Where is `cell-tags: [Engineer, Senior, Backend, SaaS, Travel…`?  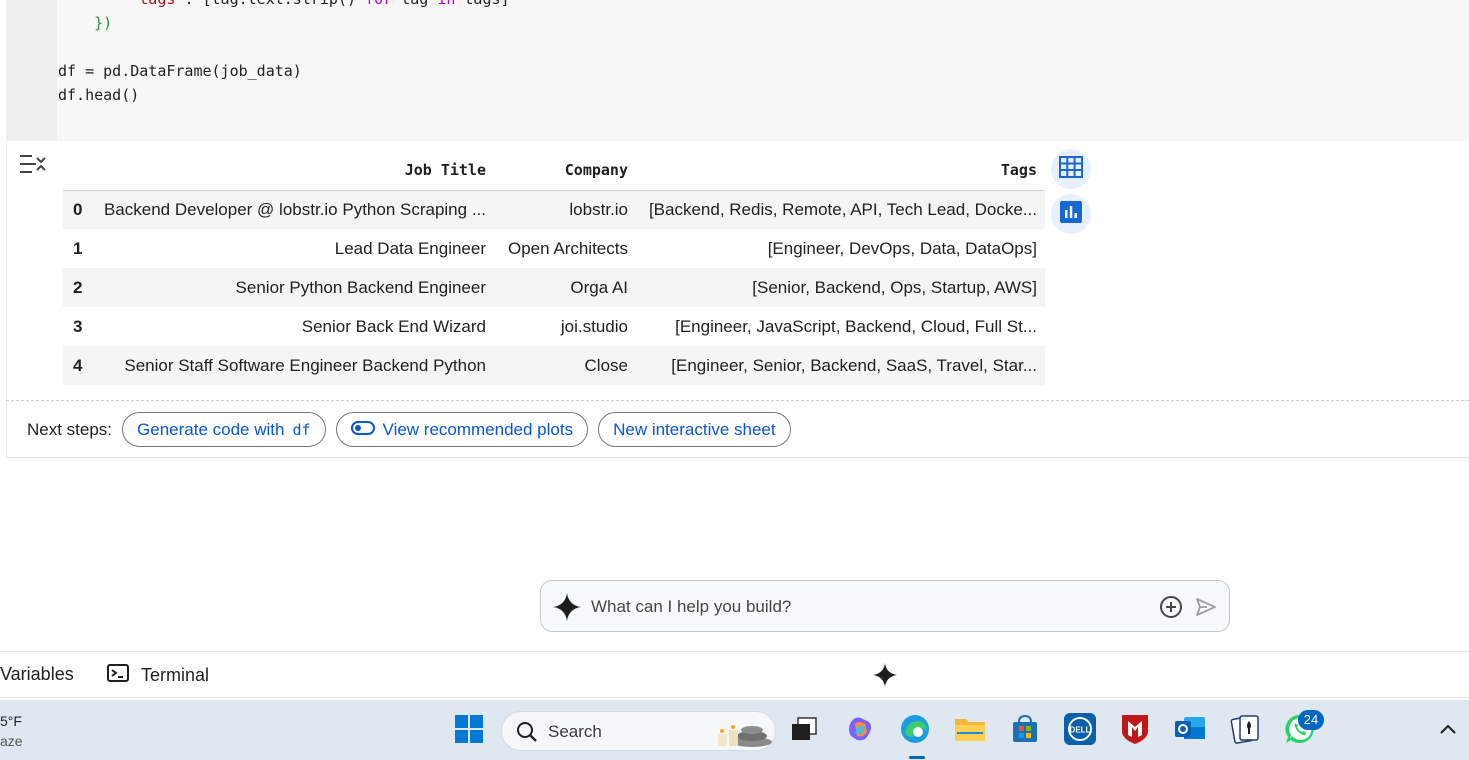
cell-tags: [Engineer, Senior, Backend, SaaS, Travel… is located at coordinates (840, 365).